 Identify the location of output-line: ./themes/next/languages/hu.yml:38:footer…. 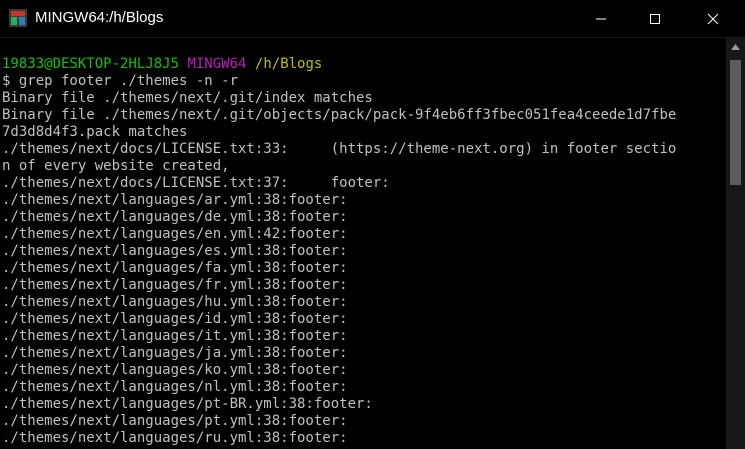
(175, 302).